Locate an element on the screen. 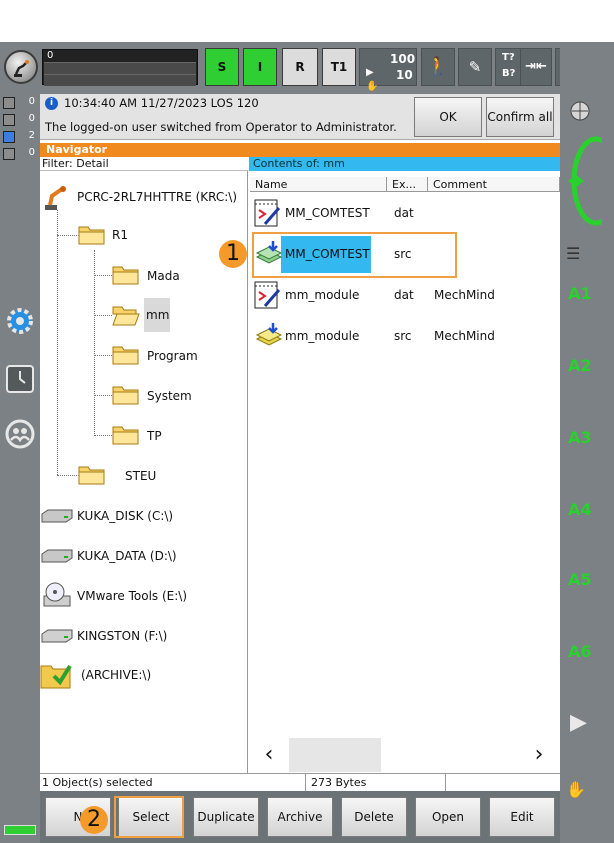 The image size is (614, 843). duplicate-button: Duplicate is located at coordinates (226, 817).